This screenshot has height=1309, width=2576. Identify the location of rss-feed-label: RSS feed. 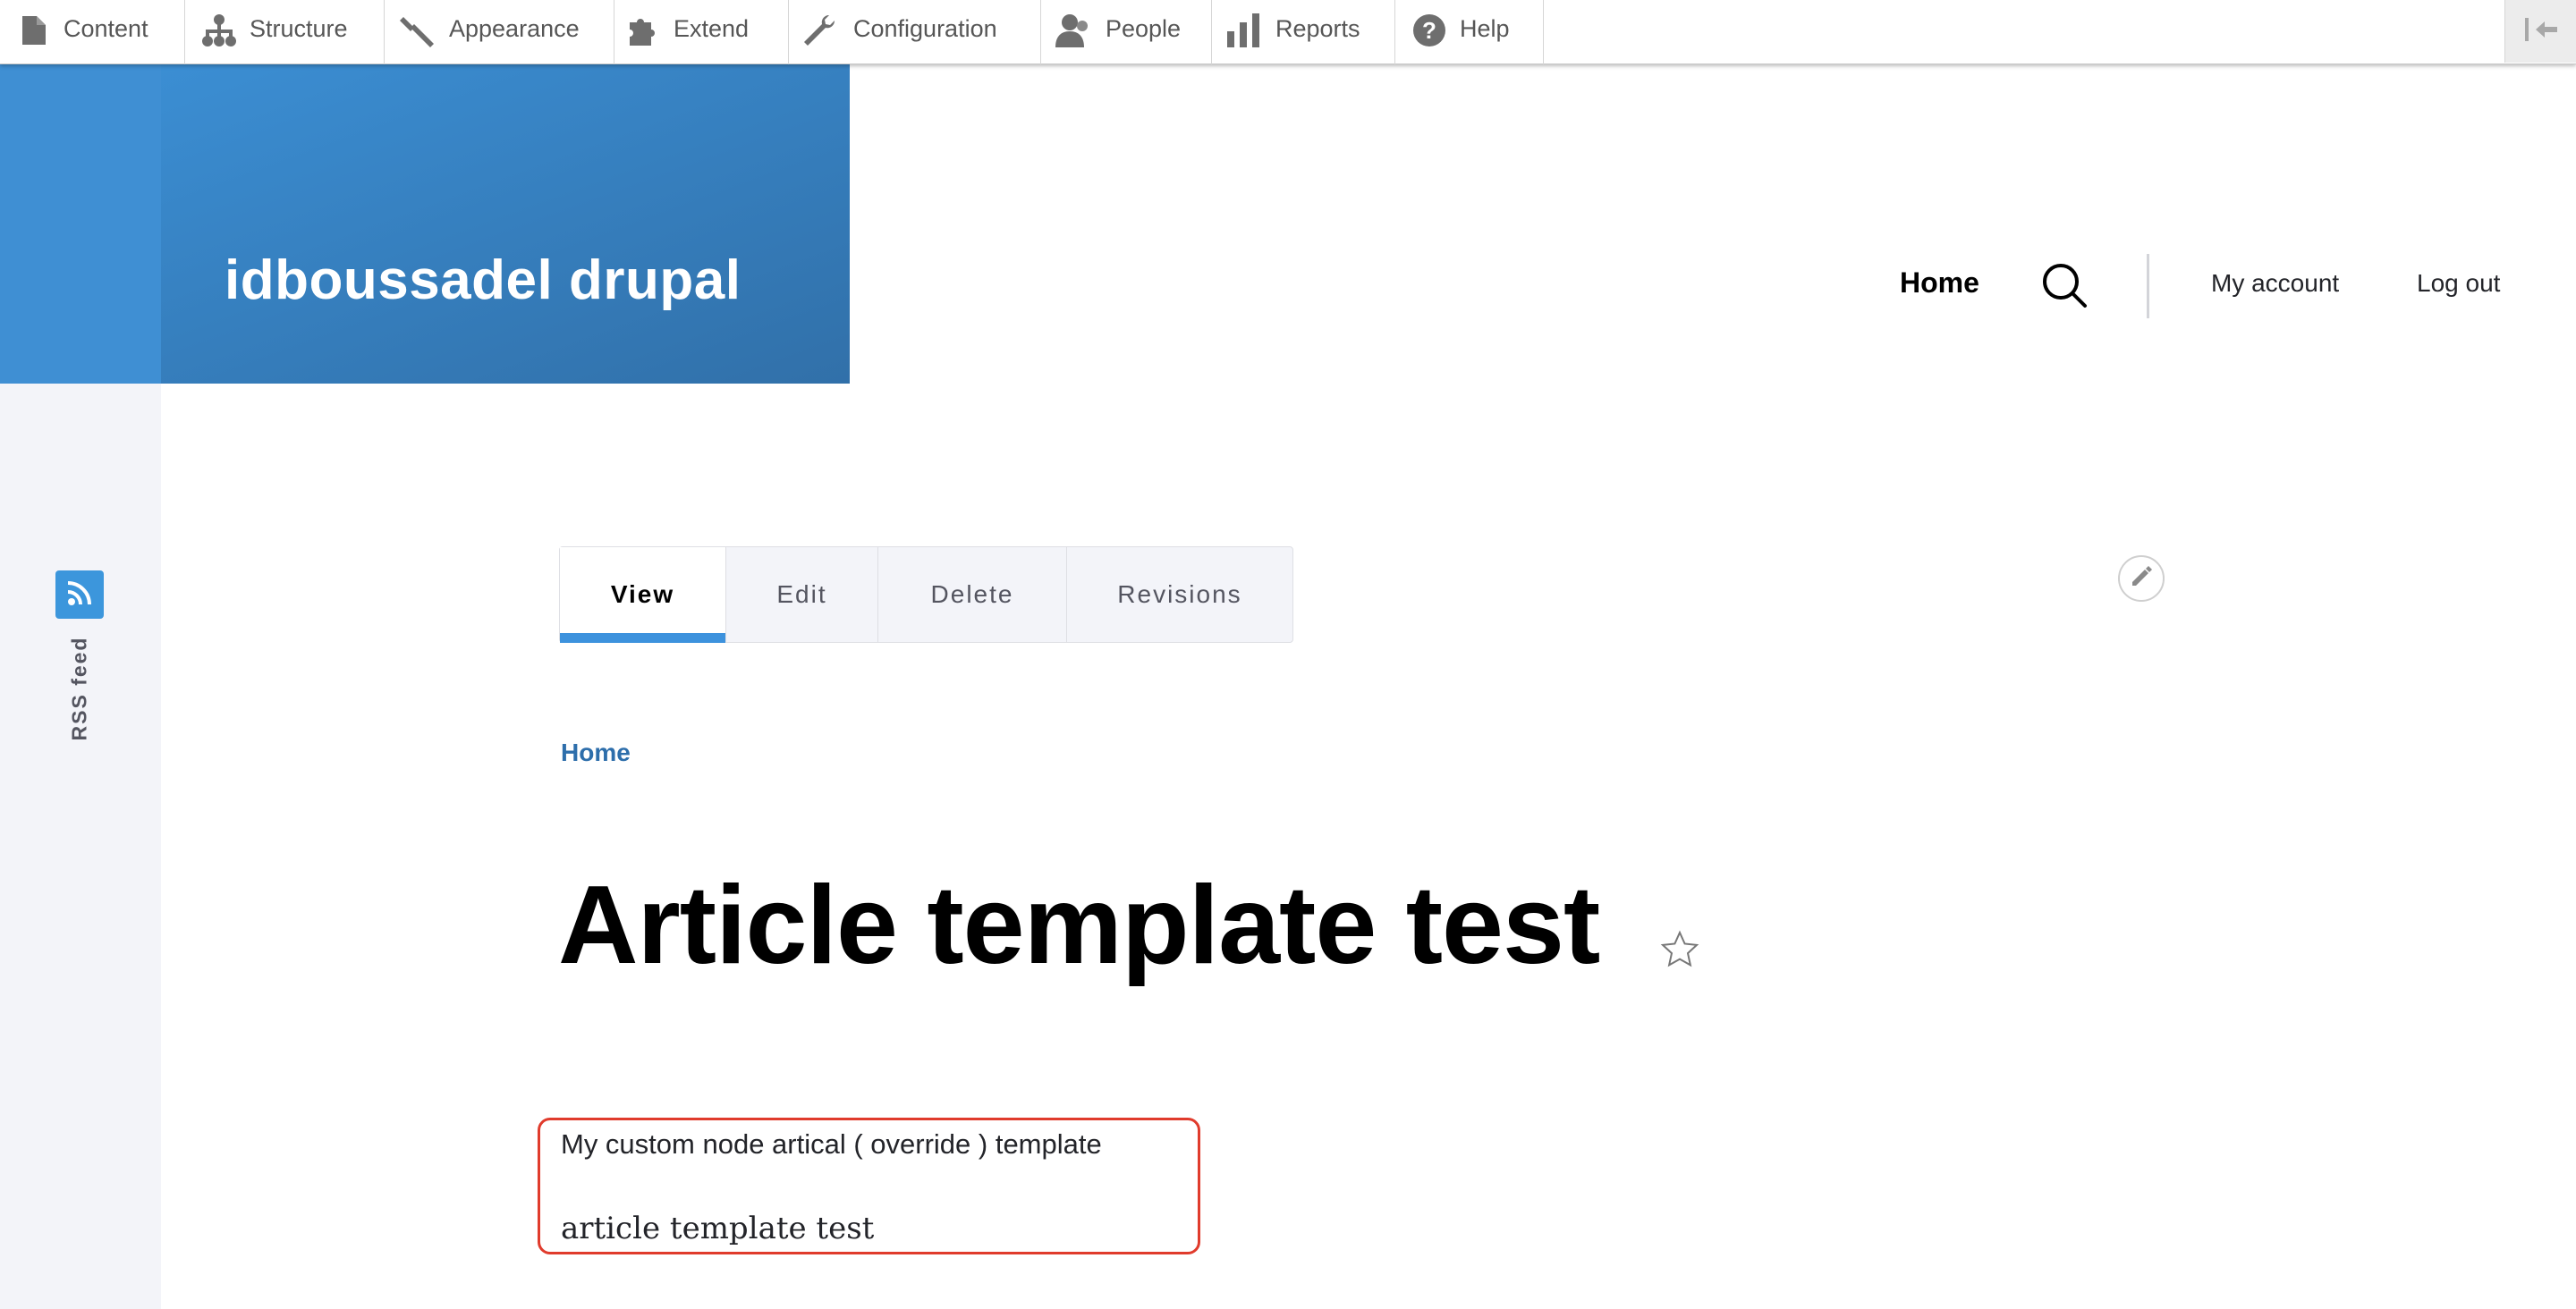
(80, 689).